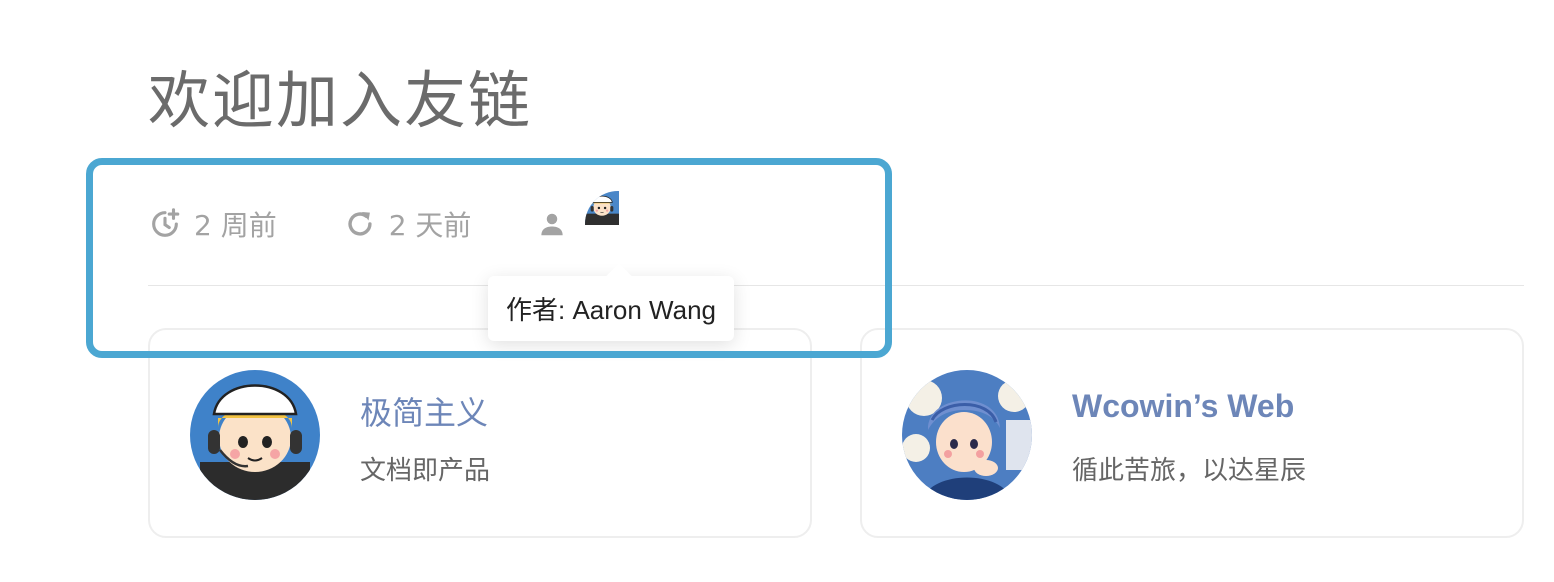  What do you see at coordinates (425, 471) in the screenshot?
I see `friend-link-description: 文档即产品` at bounding box center [425, 471].